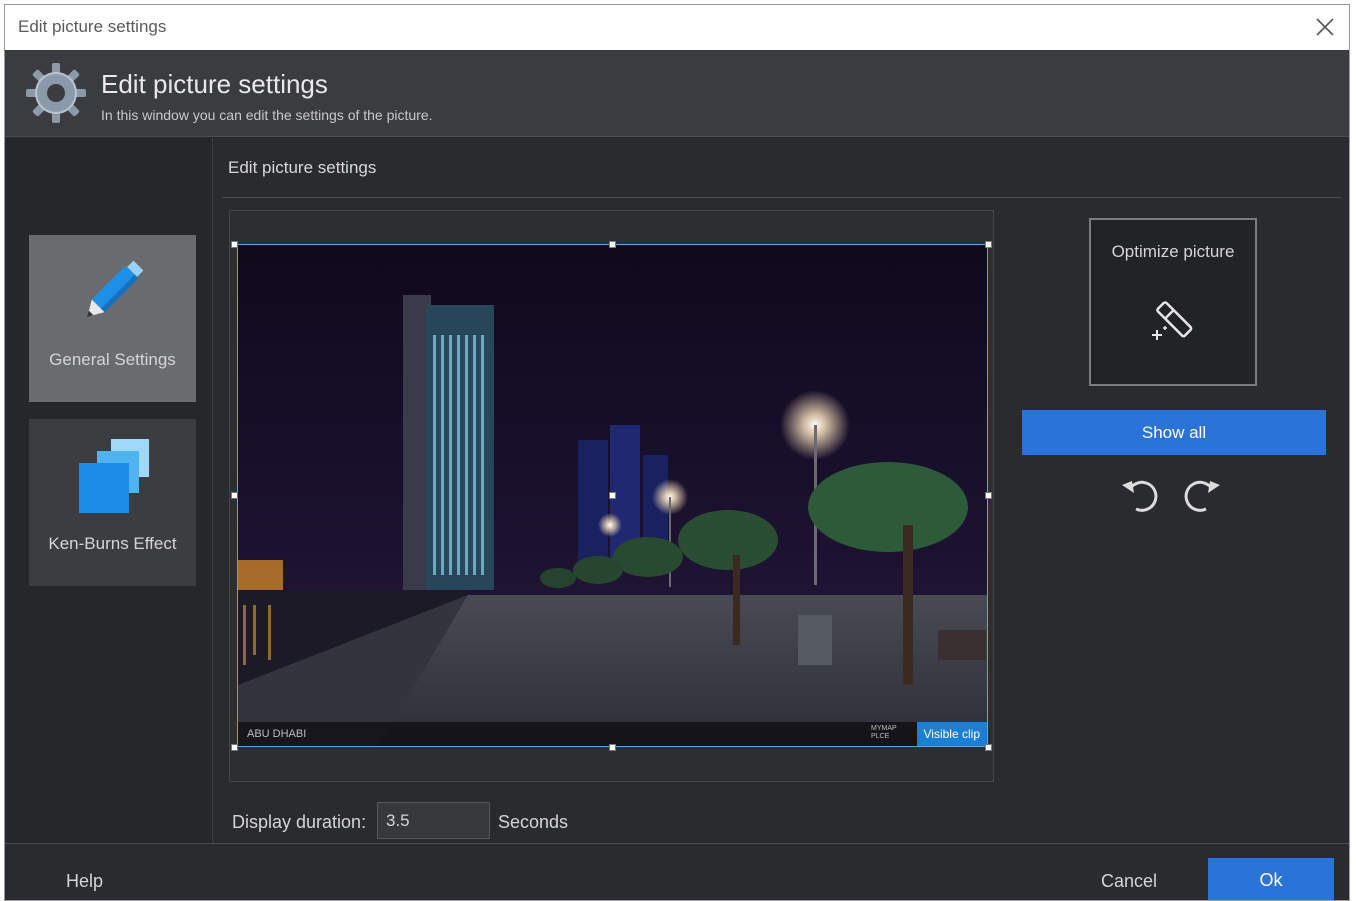 The height and width of the screenshot is (901, 1356). Describe the element at coordinates (1175, 320) in the screenshot. I see `magic-wand-icon` at that location.